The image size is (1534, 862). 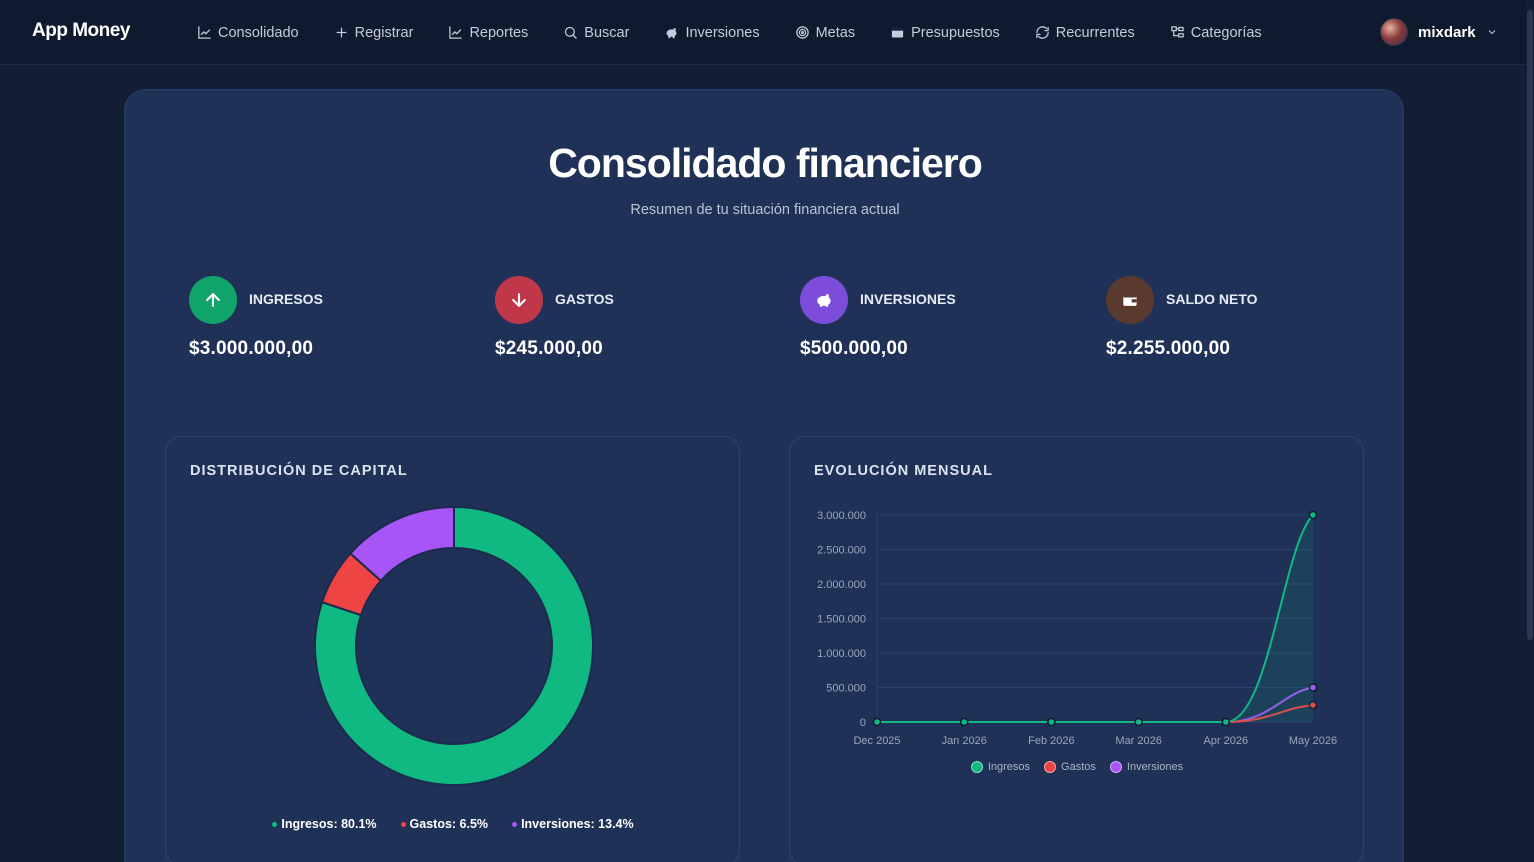 I want to click on nav-item-inversiones: Inversiones, so click(x=712, y=32).